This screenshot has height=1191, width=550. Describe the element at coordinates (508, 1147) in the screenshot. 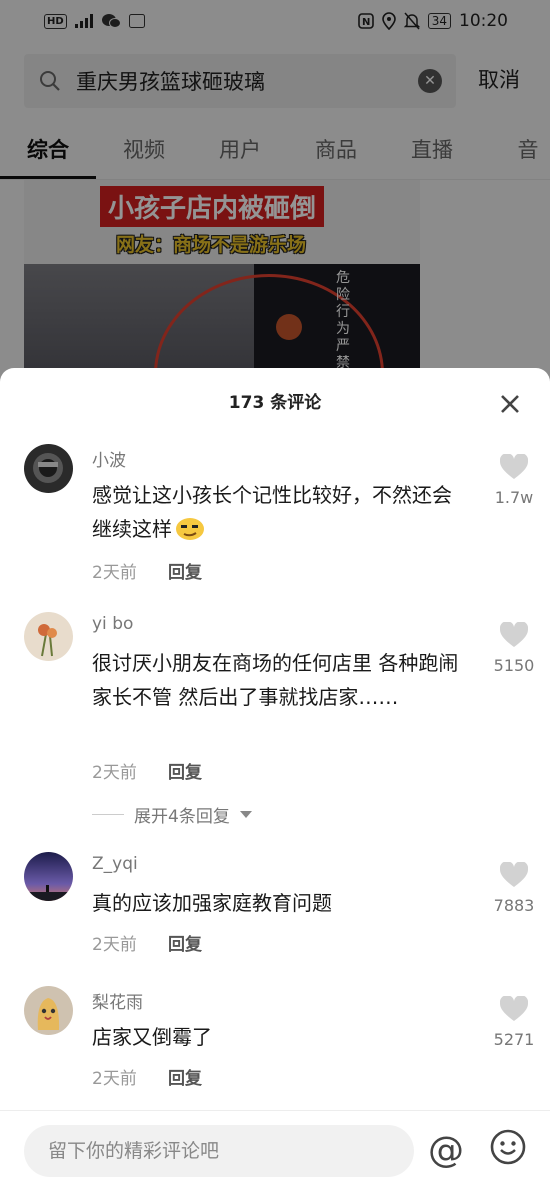

I see `emoji-icon` at that location.